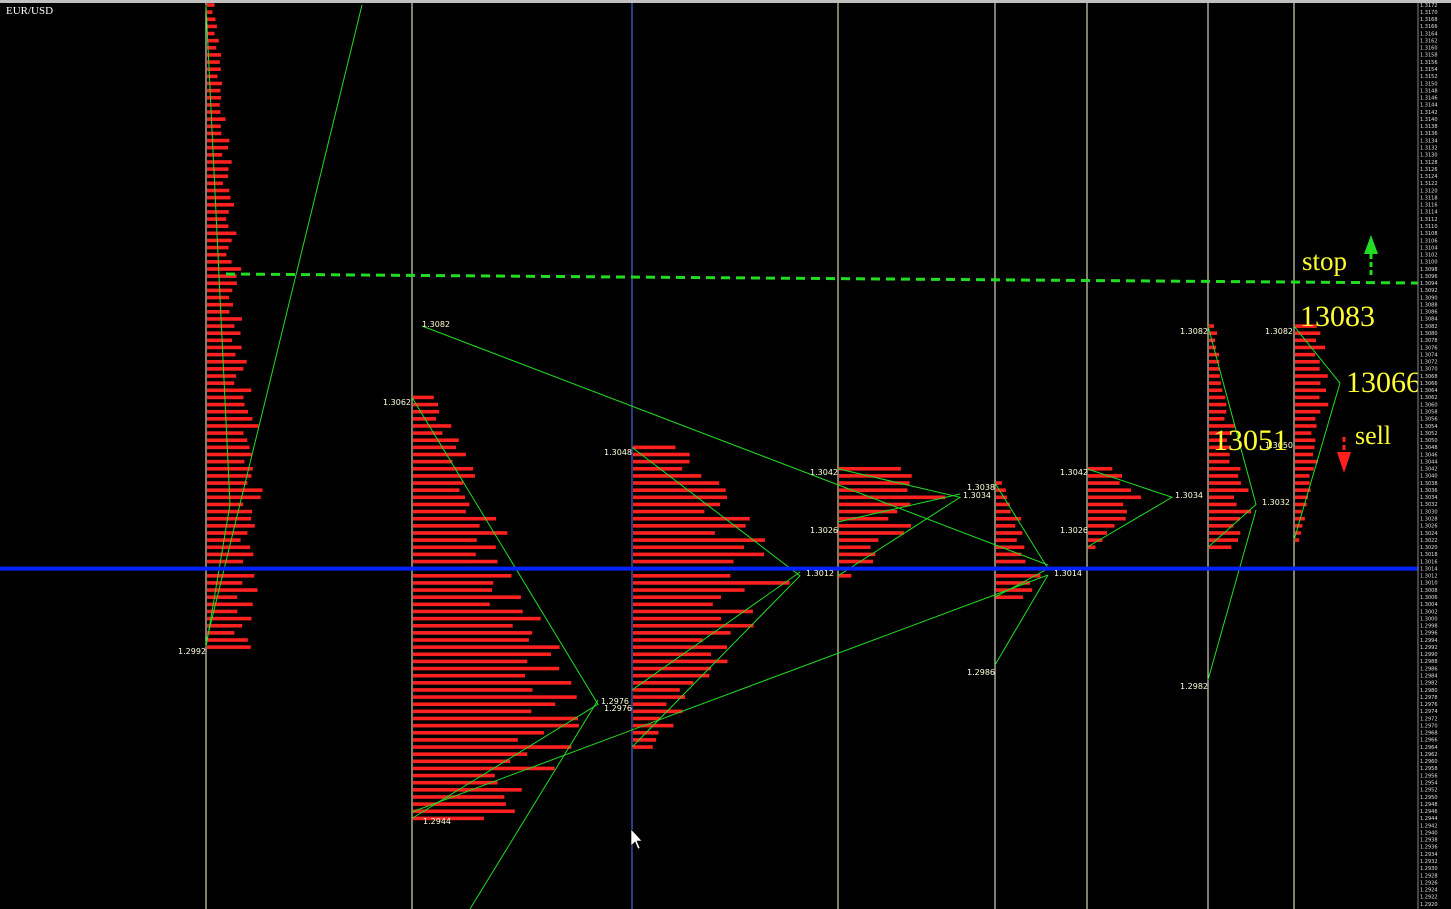  I want to click on target-annotation: 13083, so click(1337, 316).